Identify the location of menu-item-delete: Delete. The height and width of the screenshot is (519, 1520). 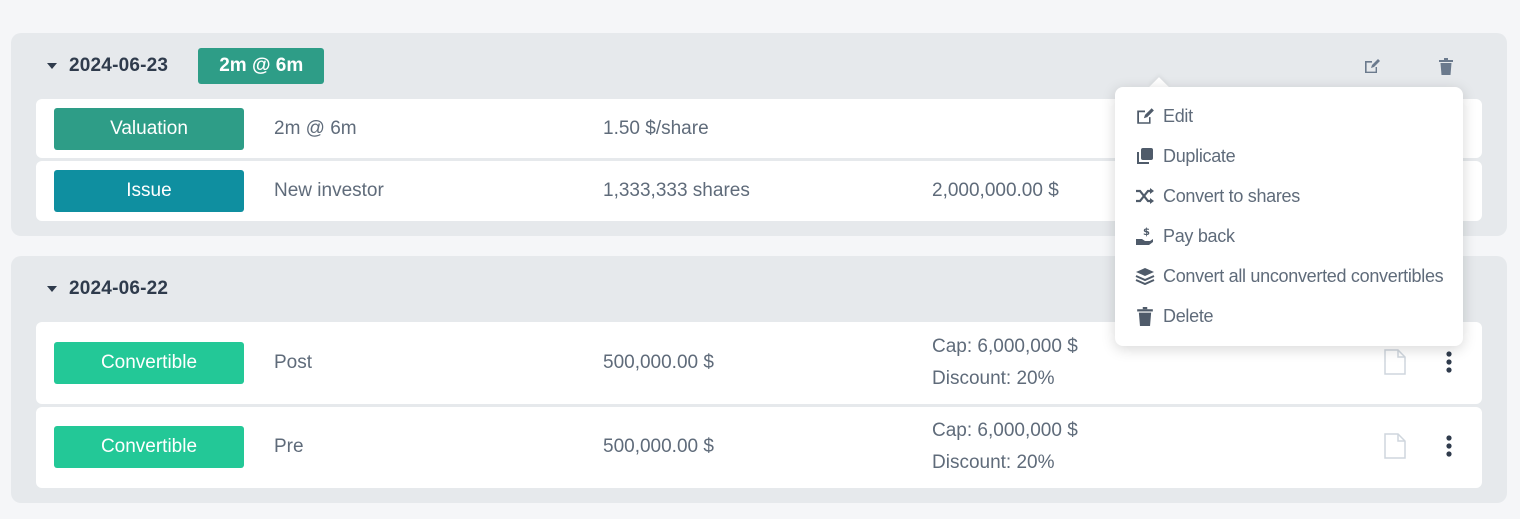
(1174, 316).